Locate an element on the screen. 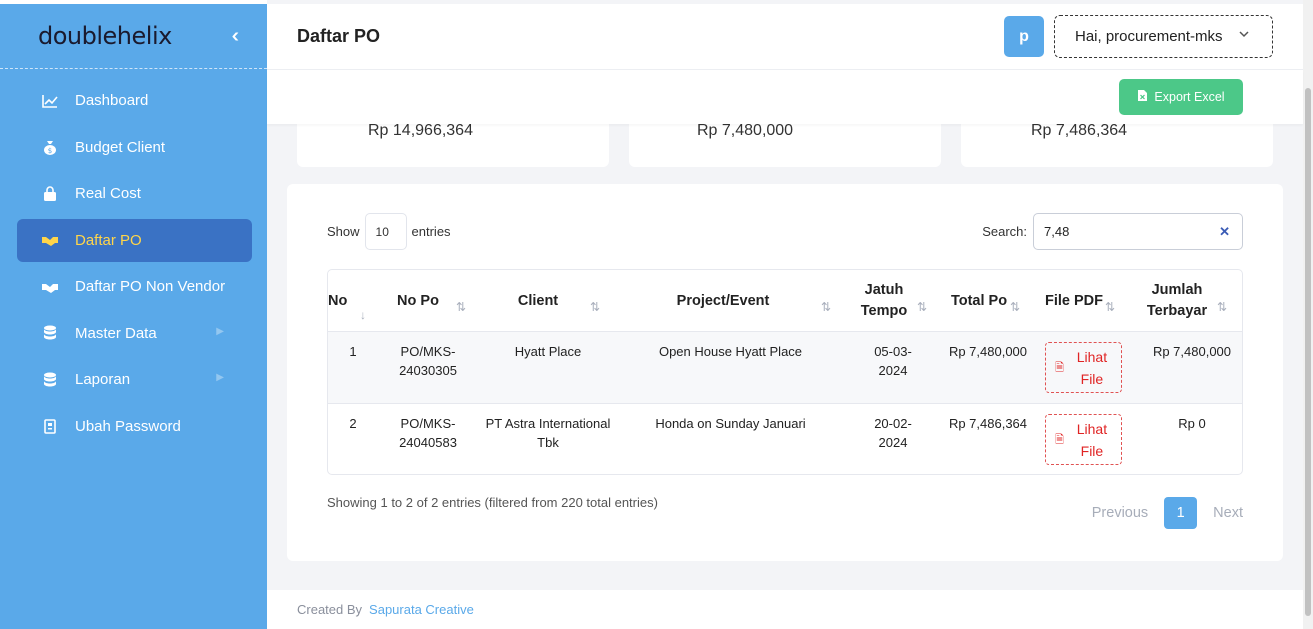 This screenshot has width=1313, height=629. cell-jatuh-tempo: 05-03-2024 is located at coordinates (893, 361).